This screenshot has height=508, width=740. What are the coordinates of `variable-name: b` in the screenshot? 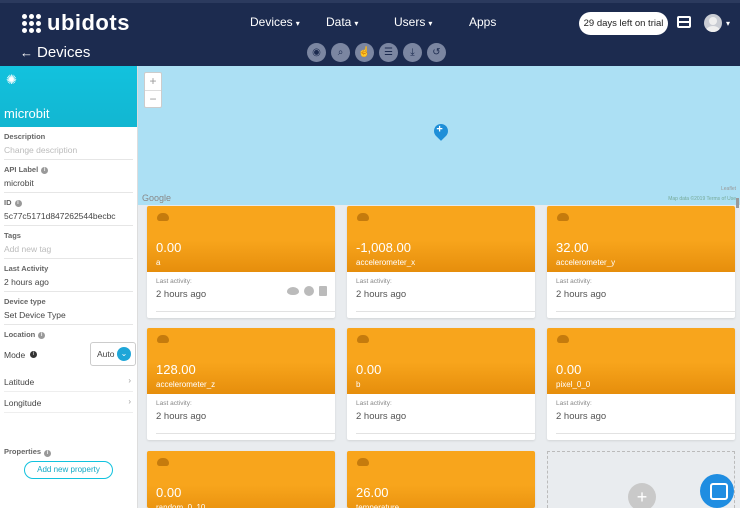 It's located at (358, 384).